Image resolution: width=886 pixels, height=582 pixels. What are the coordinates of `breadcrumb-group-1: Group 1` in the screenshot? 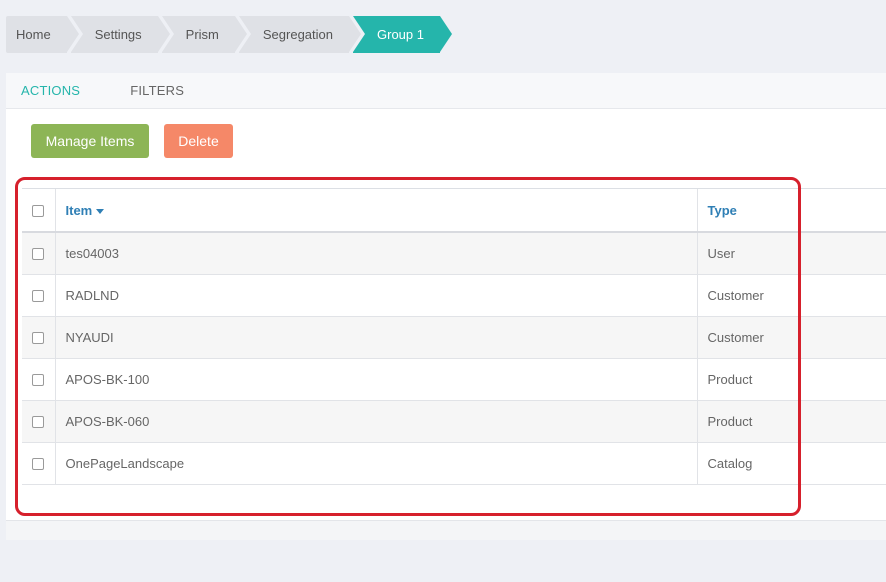 It's located at (402, 34).